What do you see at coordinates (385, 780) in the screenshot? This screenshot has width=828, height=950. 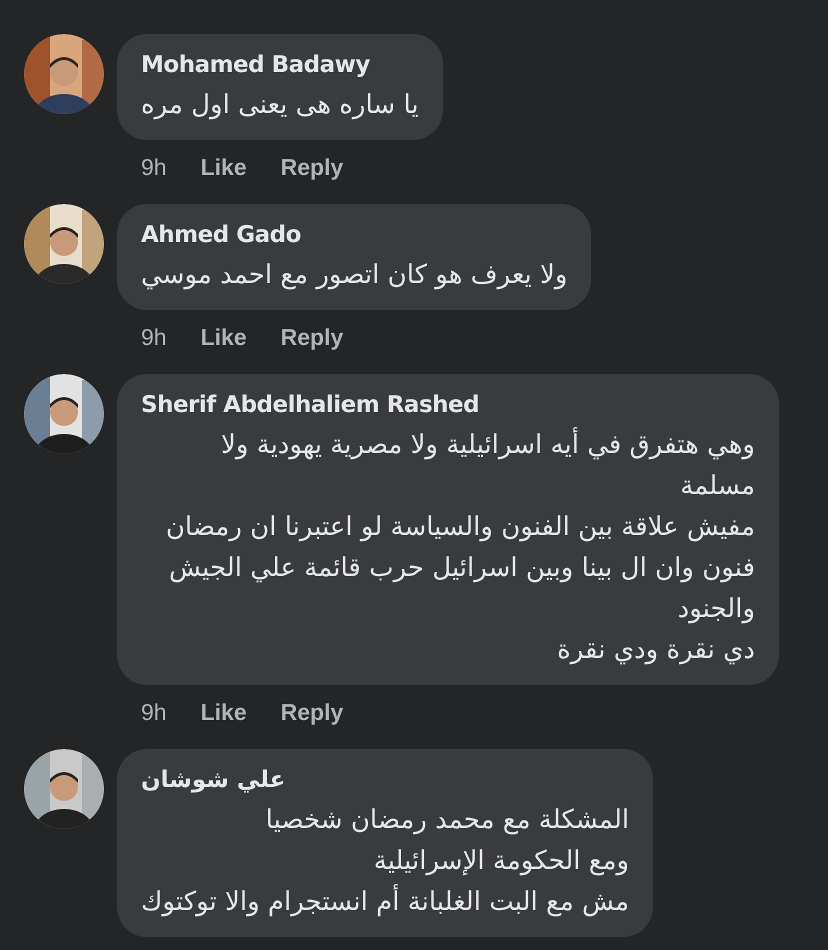 I see `author-name: علي شوشان` at bounding box center [385, 780].